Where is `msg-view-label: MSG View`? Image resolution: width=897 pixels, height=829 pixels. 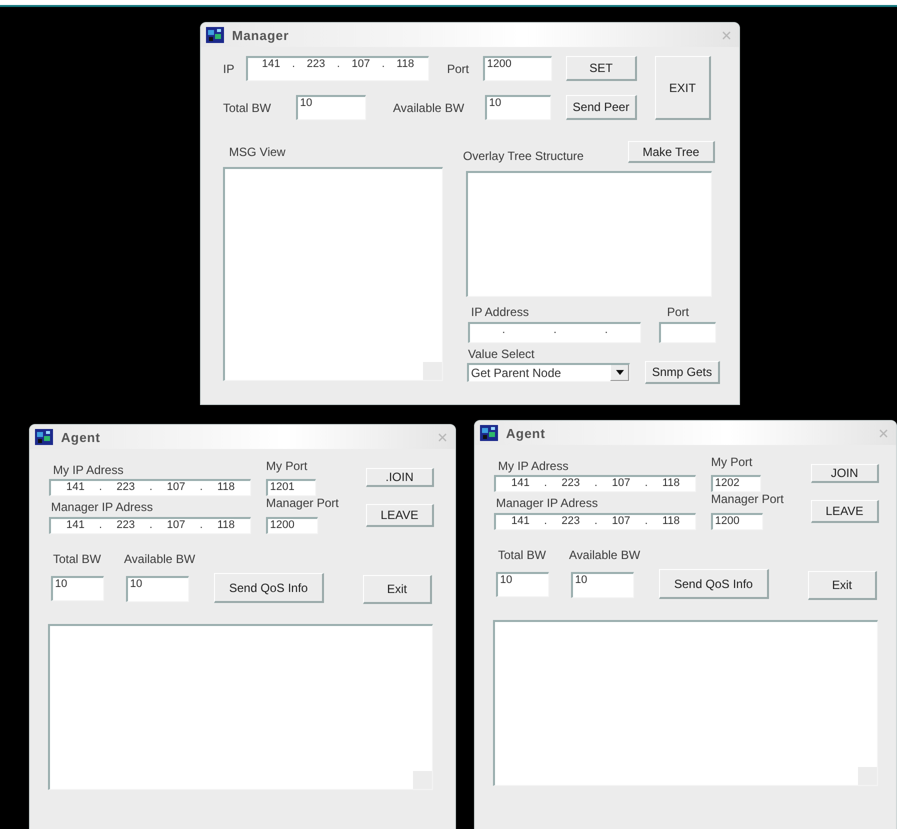 msg-view-label: MSG View is located at coordinates (257, 153).